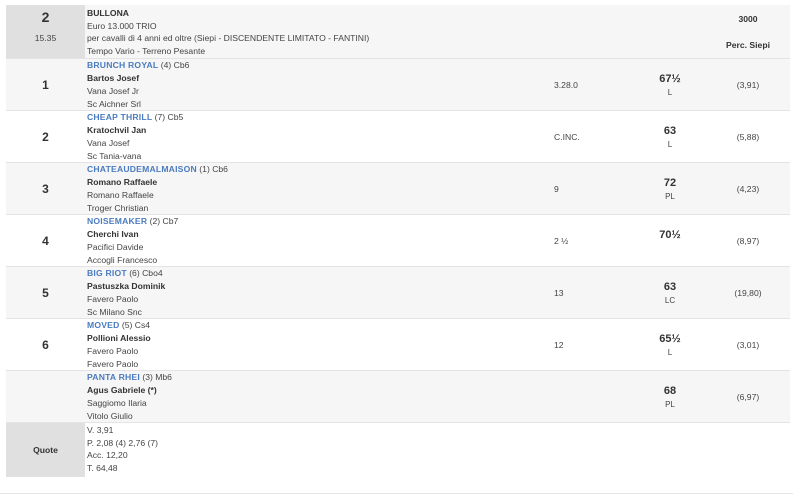  I want to click on owner-name: Accogli Francesco, so click(122, 260).